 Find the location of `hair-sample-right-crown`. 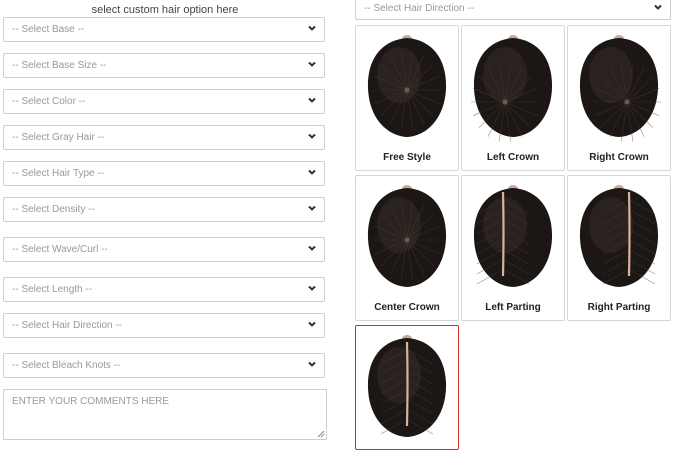

hair-sample-right-crown is located at coordinates (620, 88).